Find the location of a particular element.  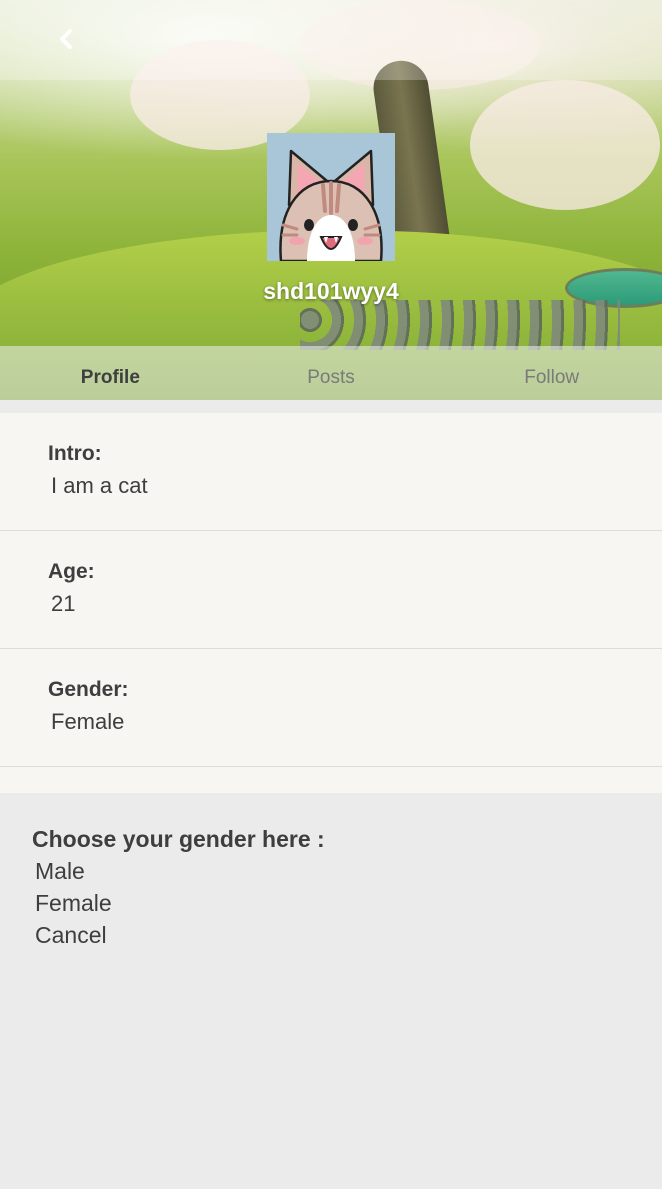

top-bar is located at coordinates (331, 40).